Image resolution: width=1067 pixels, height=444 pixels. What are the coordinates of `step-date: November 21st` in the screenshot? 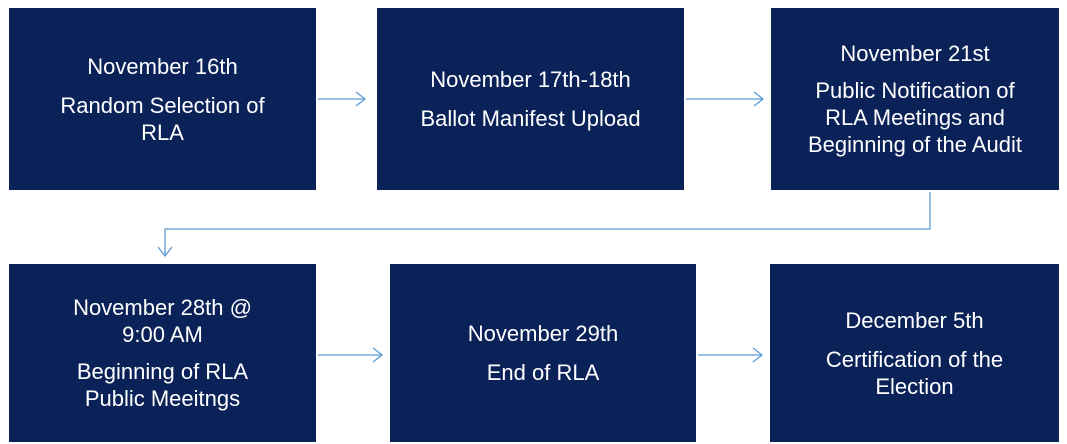 It's located at (914, 53).